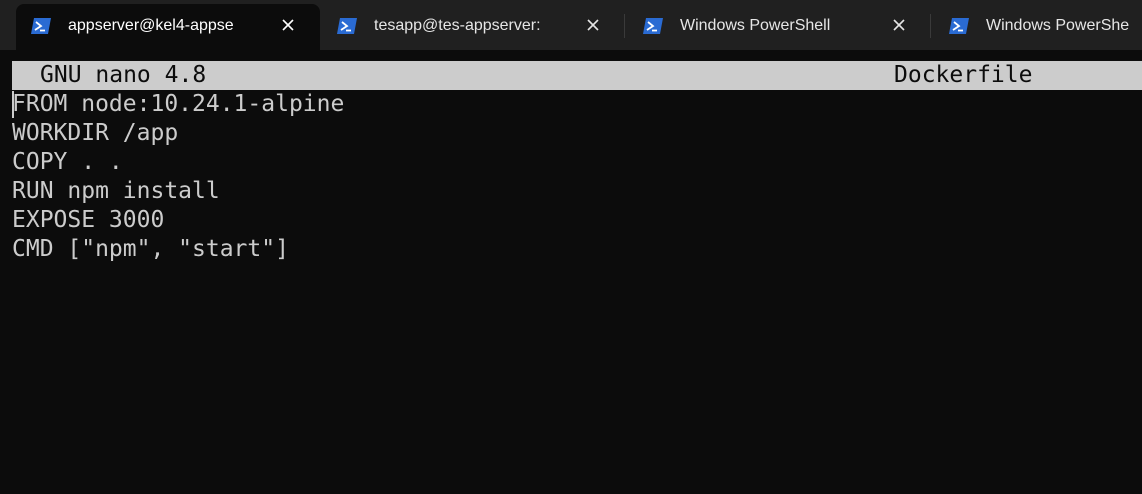 The width and height of the screenshot is (1142, 494). What do you see at coordinates (67, 162) in the screenshot?
I see `code-line: COPY . .` at bounding box center [67, 162].